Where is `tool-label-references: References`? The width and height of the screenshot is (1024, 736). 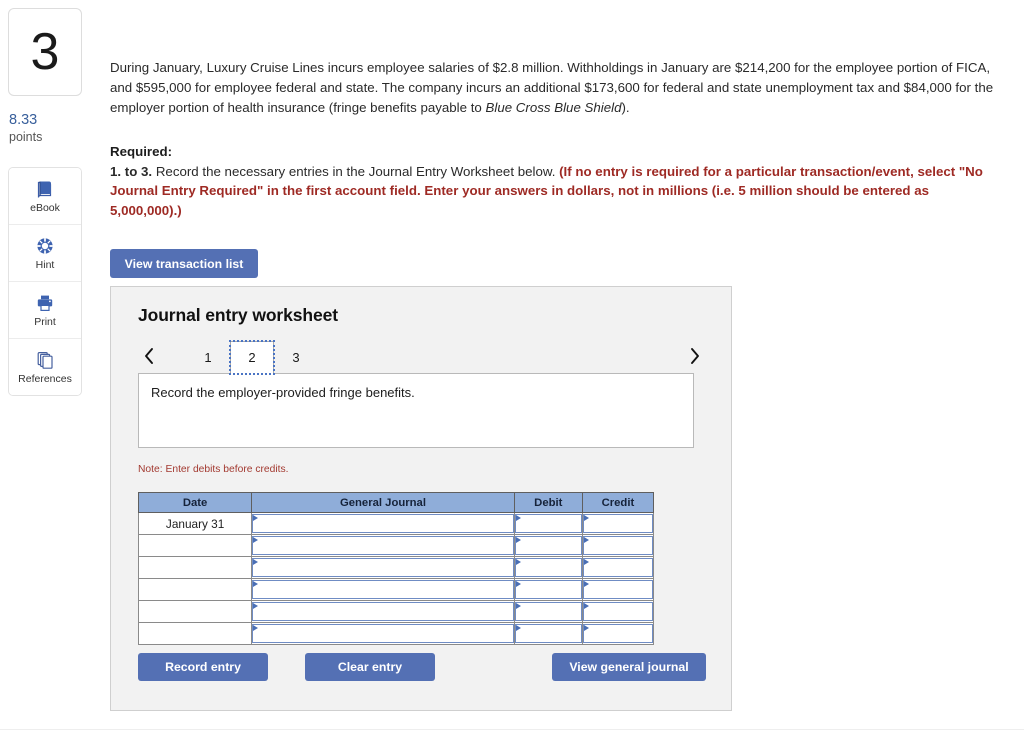
tool-label-references: References is located at coordinates (45, 378).